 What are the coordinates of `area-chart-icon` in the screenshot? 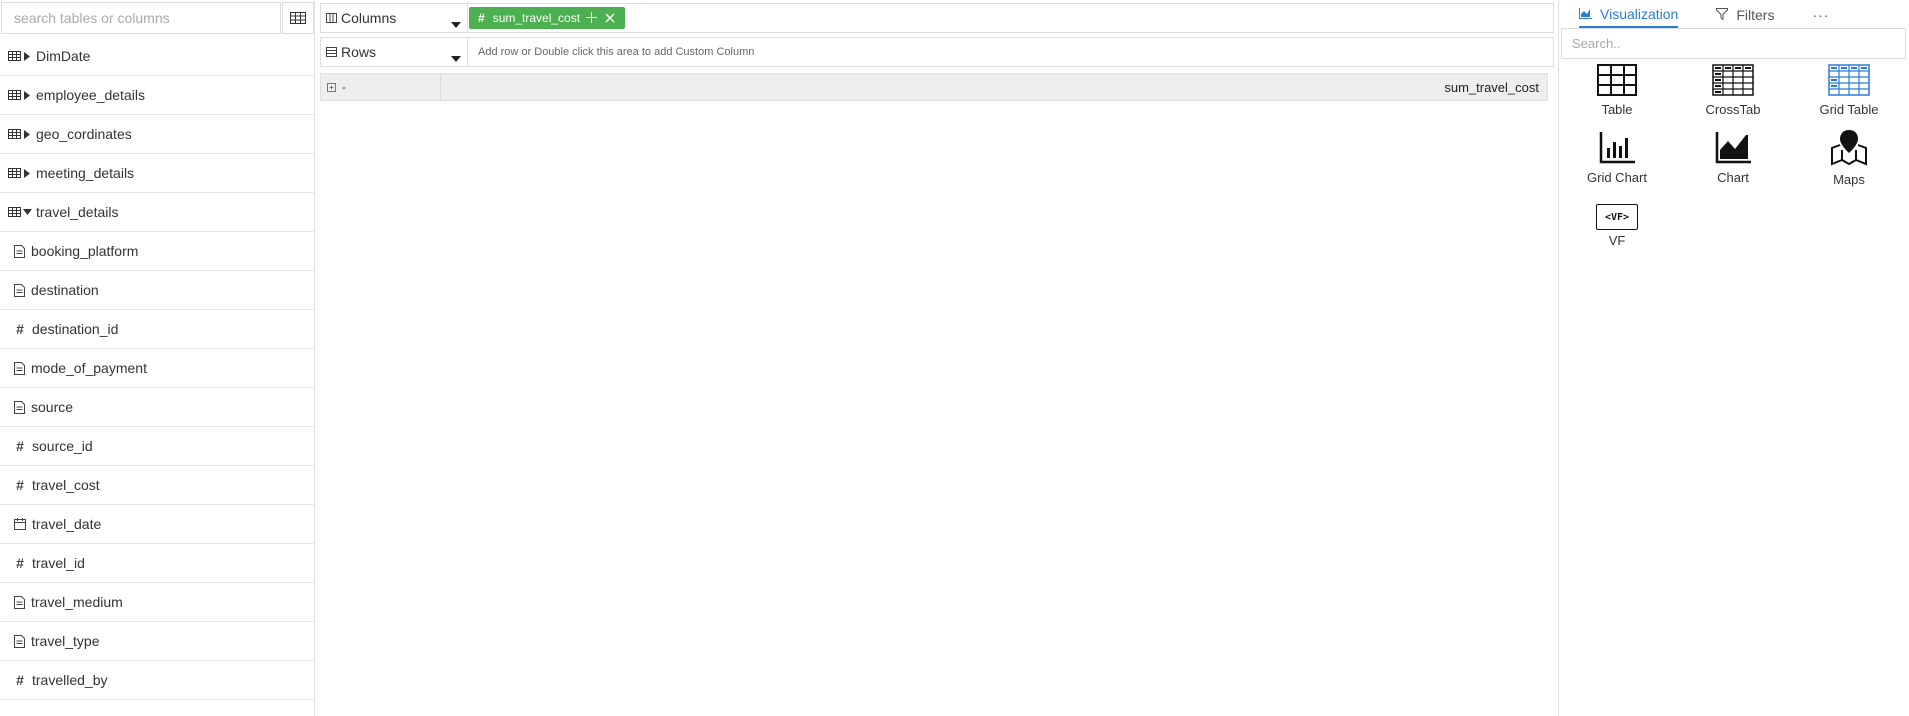 It's located at (1733, 149).